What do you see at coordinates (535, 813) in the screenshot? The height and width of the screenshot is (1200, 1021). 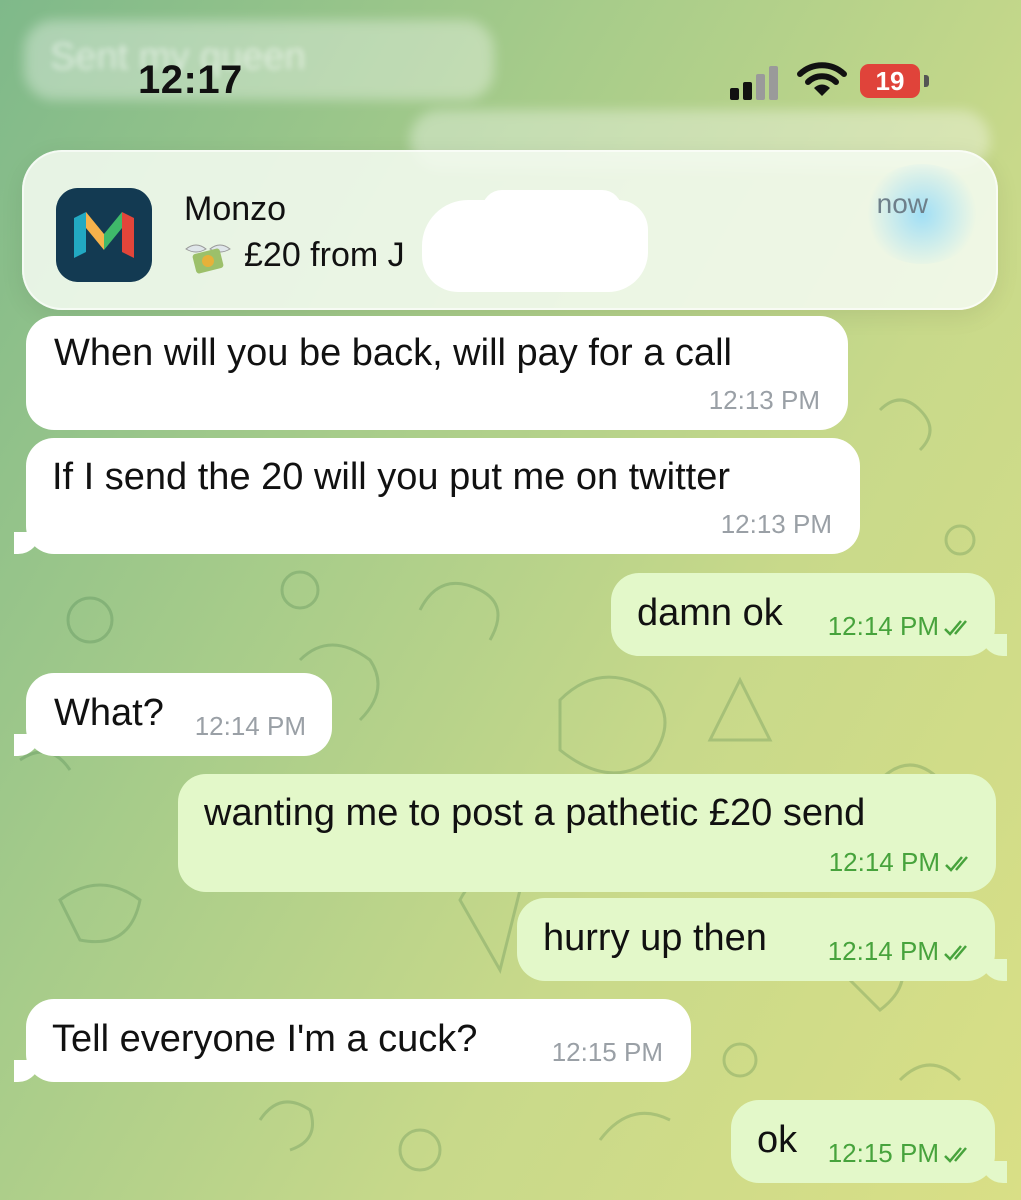 I see `message-text: wanting me to post a pathetic £20 send` at bounding box center [535, 813].